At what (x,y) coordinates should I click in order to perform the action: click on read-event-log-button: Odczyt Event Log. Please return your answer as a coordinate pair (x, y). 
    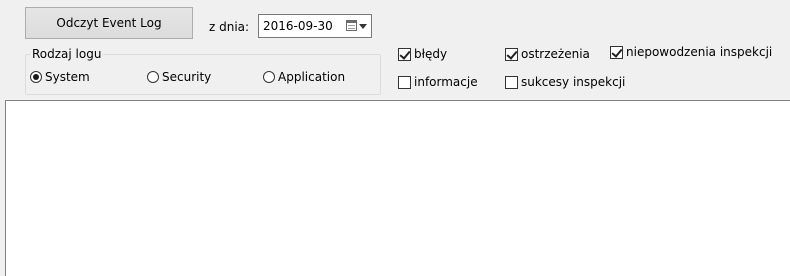
    Looking at the image, I should click on (109, 23).